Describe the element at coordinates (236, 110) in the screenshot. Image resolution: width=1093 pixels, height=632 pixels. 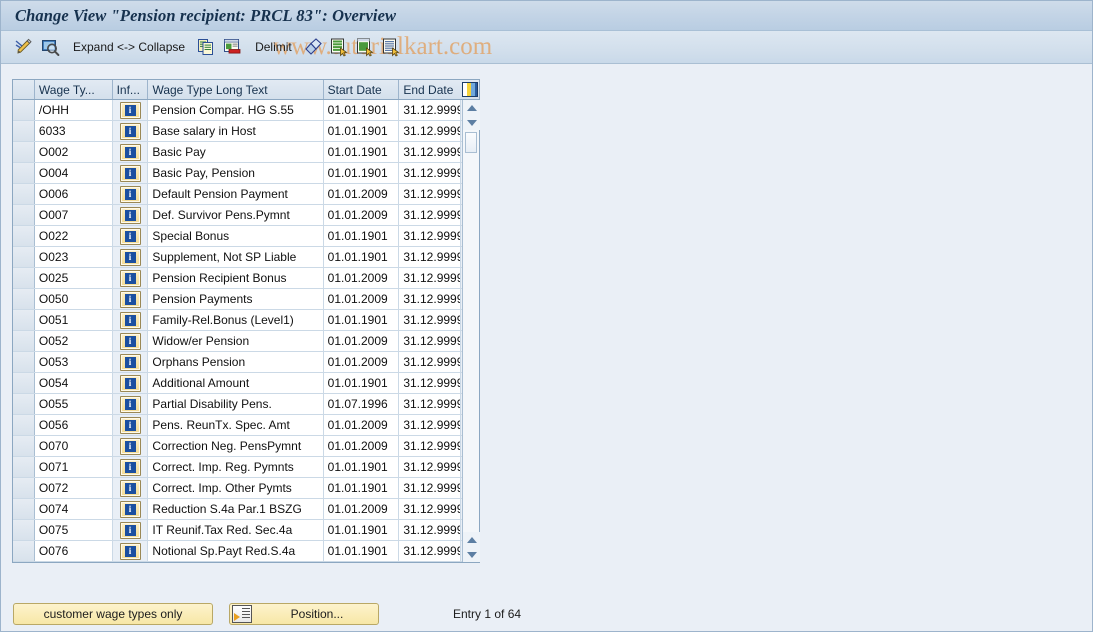
I see `cell-long-text: Pension Compar. HG S.55` at that location.